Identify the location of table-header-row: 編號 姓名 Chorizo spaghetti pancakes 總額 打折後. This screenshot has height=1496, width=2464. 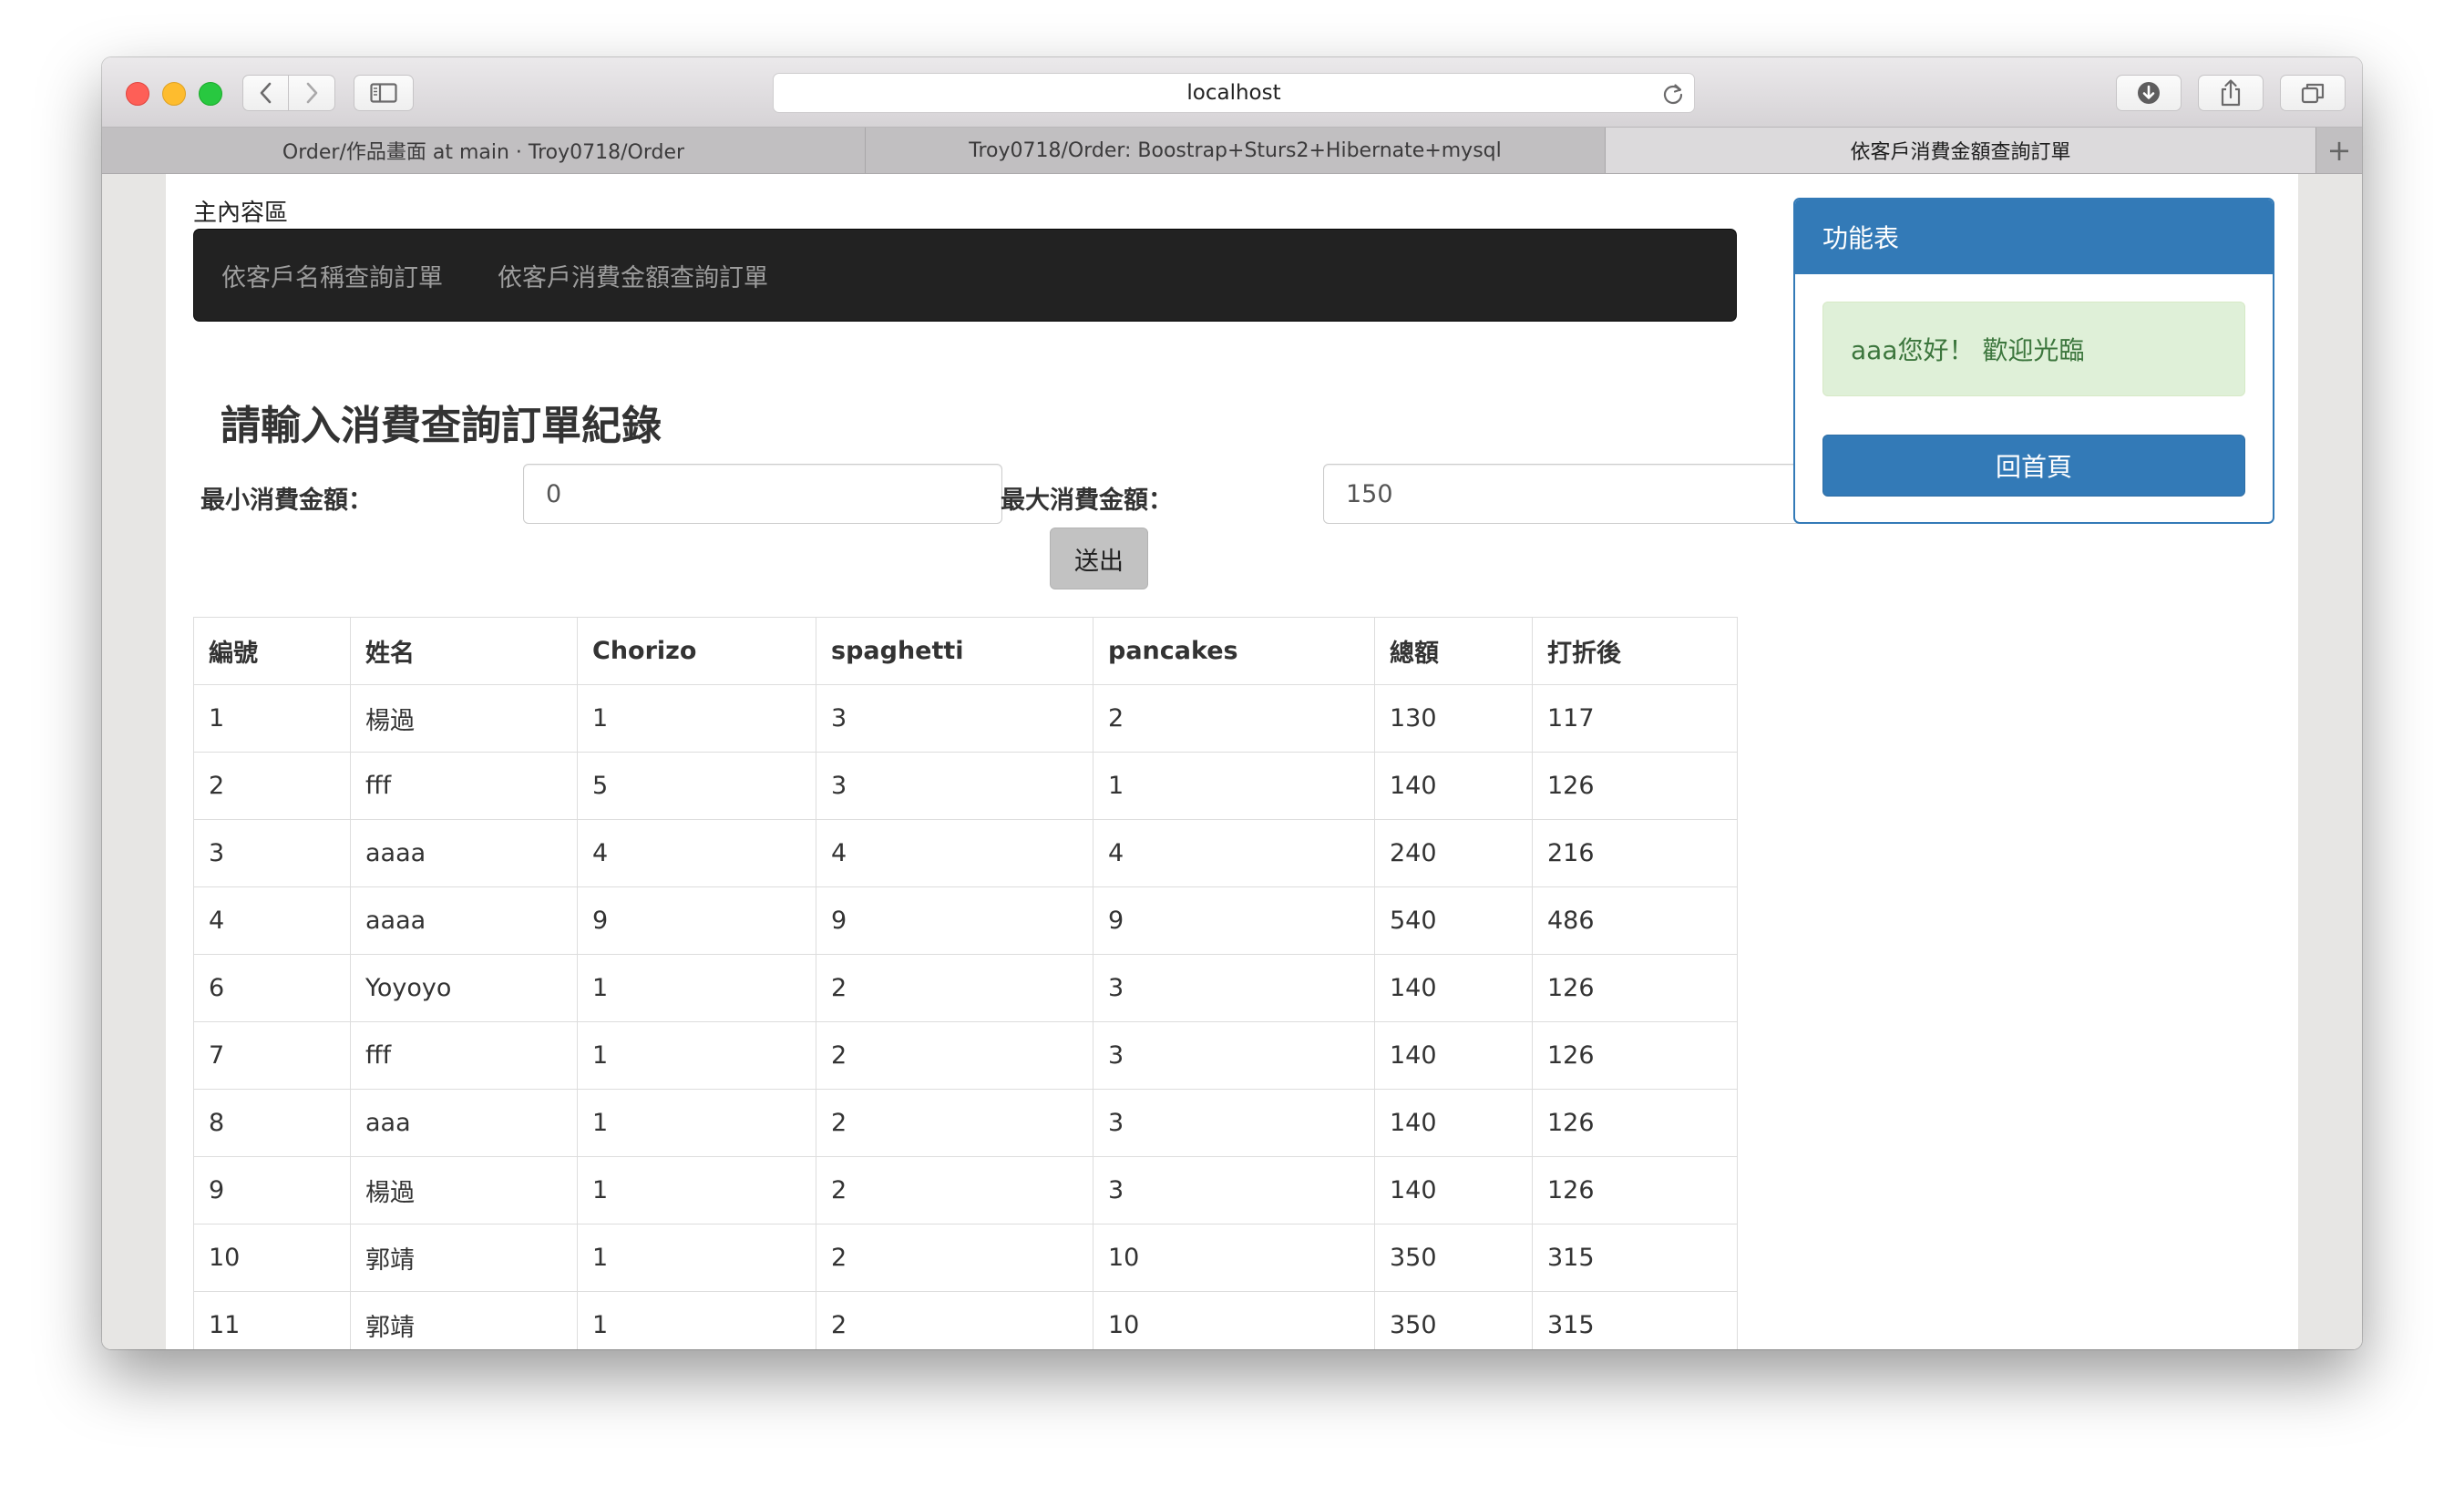
(965, 651).